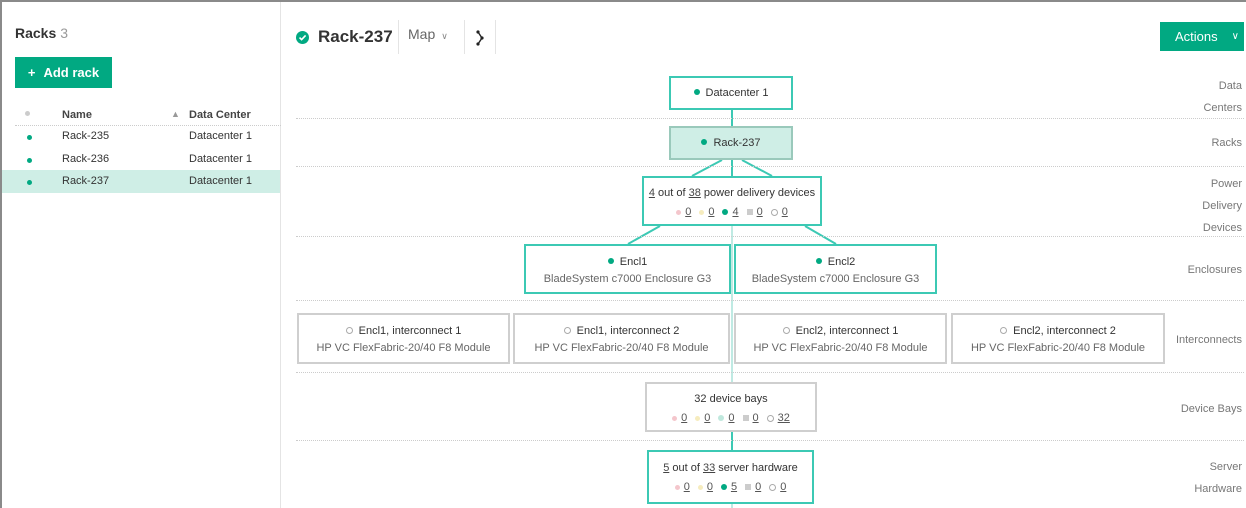 Image resolution: width=1246 pixels, height=508 pixels. Describe the element at coordinates (1222, 206) in the screenshot. I see `tier-label-power: Power Delivery Devices` at that location.